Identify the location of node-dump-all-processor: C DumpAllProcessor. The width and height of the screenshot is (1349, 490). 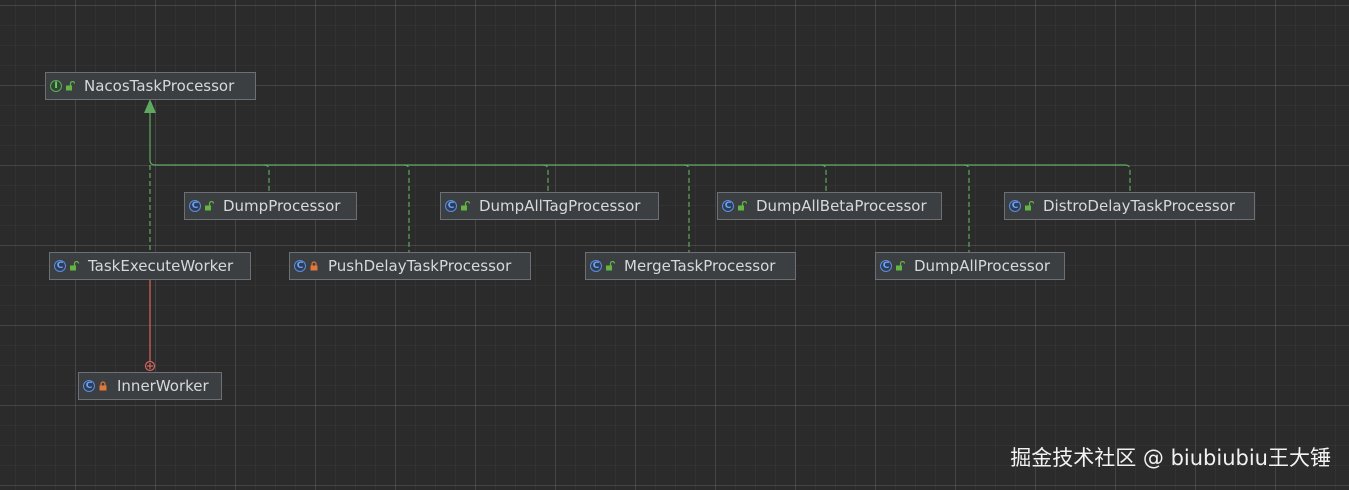
(970, 266).